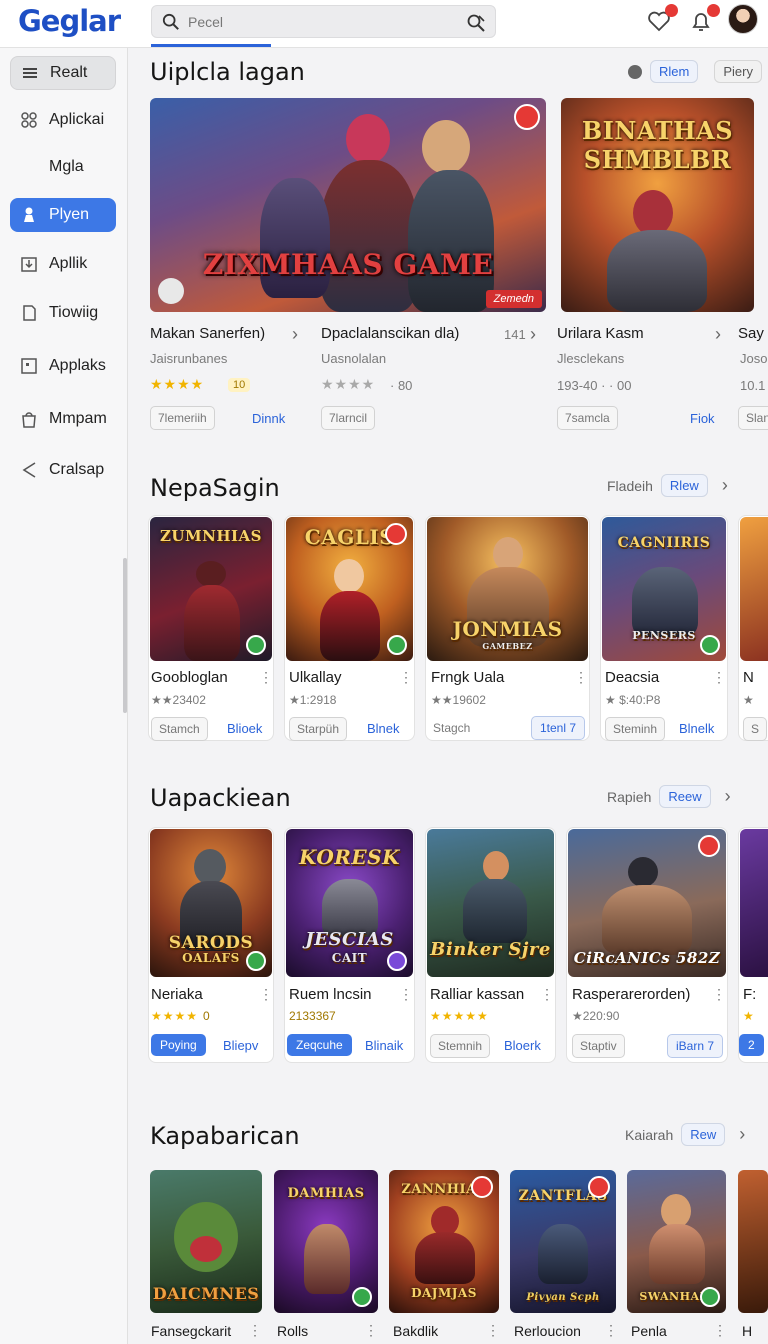  Describe the element at coordinates (702, 418) in the screenshot. I see `game-link: Fiok` at that location.